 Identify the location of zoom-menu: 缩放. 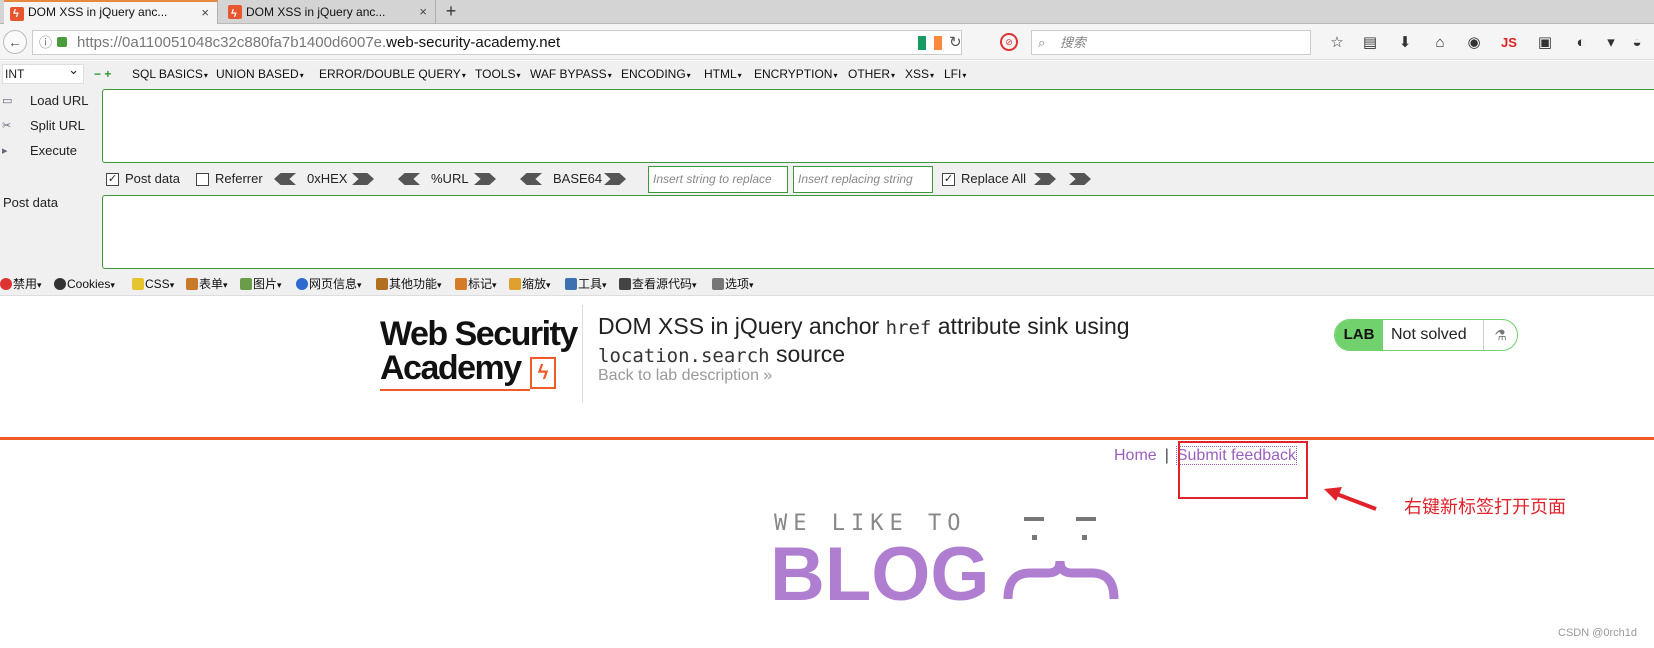
(530, 284).